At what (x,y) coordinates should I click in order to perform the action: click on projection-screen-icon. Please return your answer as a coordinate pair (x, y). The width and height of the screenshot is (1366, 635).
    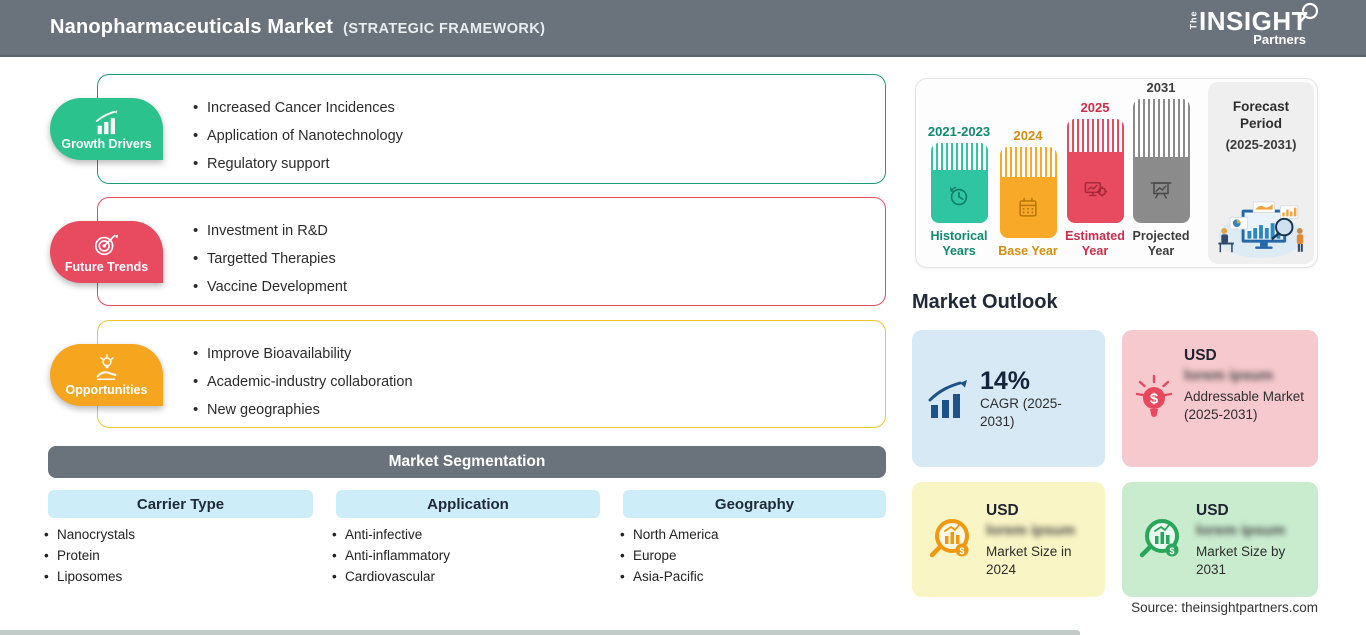
    Looking at the image, I should click on (1161, 190).